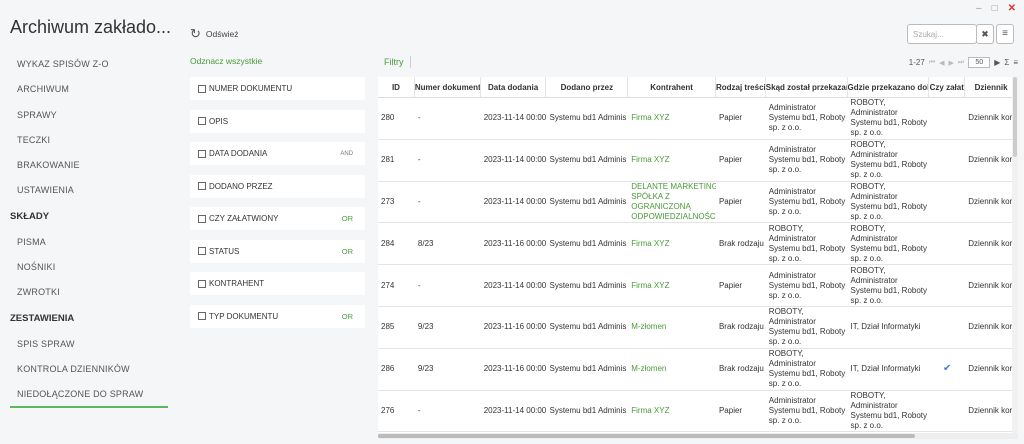  Describe the element at coordinates (89, 165) in the screenshot. I see `sidebar-item: BRAKOWANIE` at that location.